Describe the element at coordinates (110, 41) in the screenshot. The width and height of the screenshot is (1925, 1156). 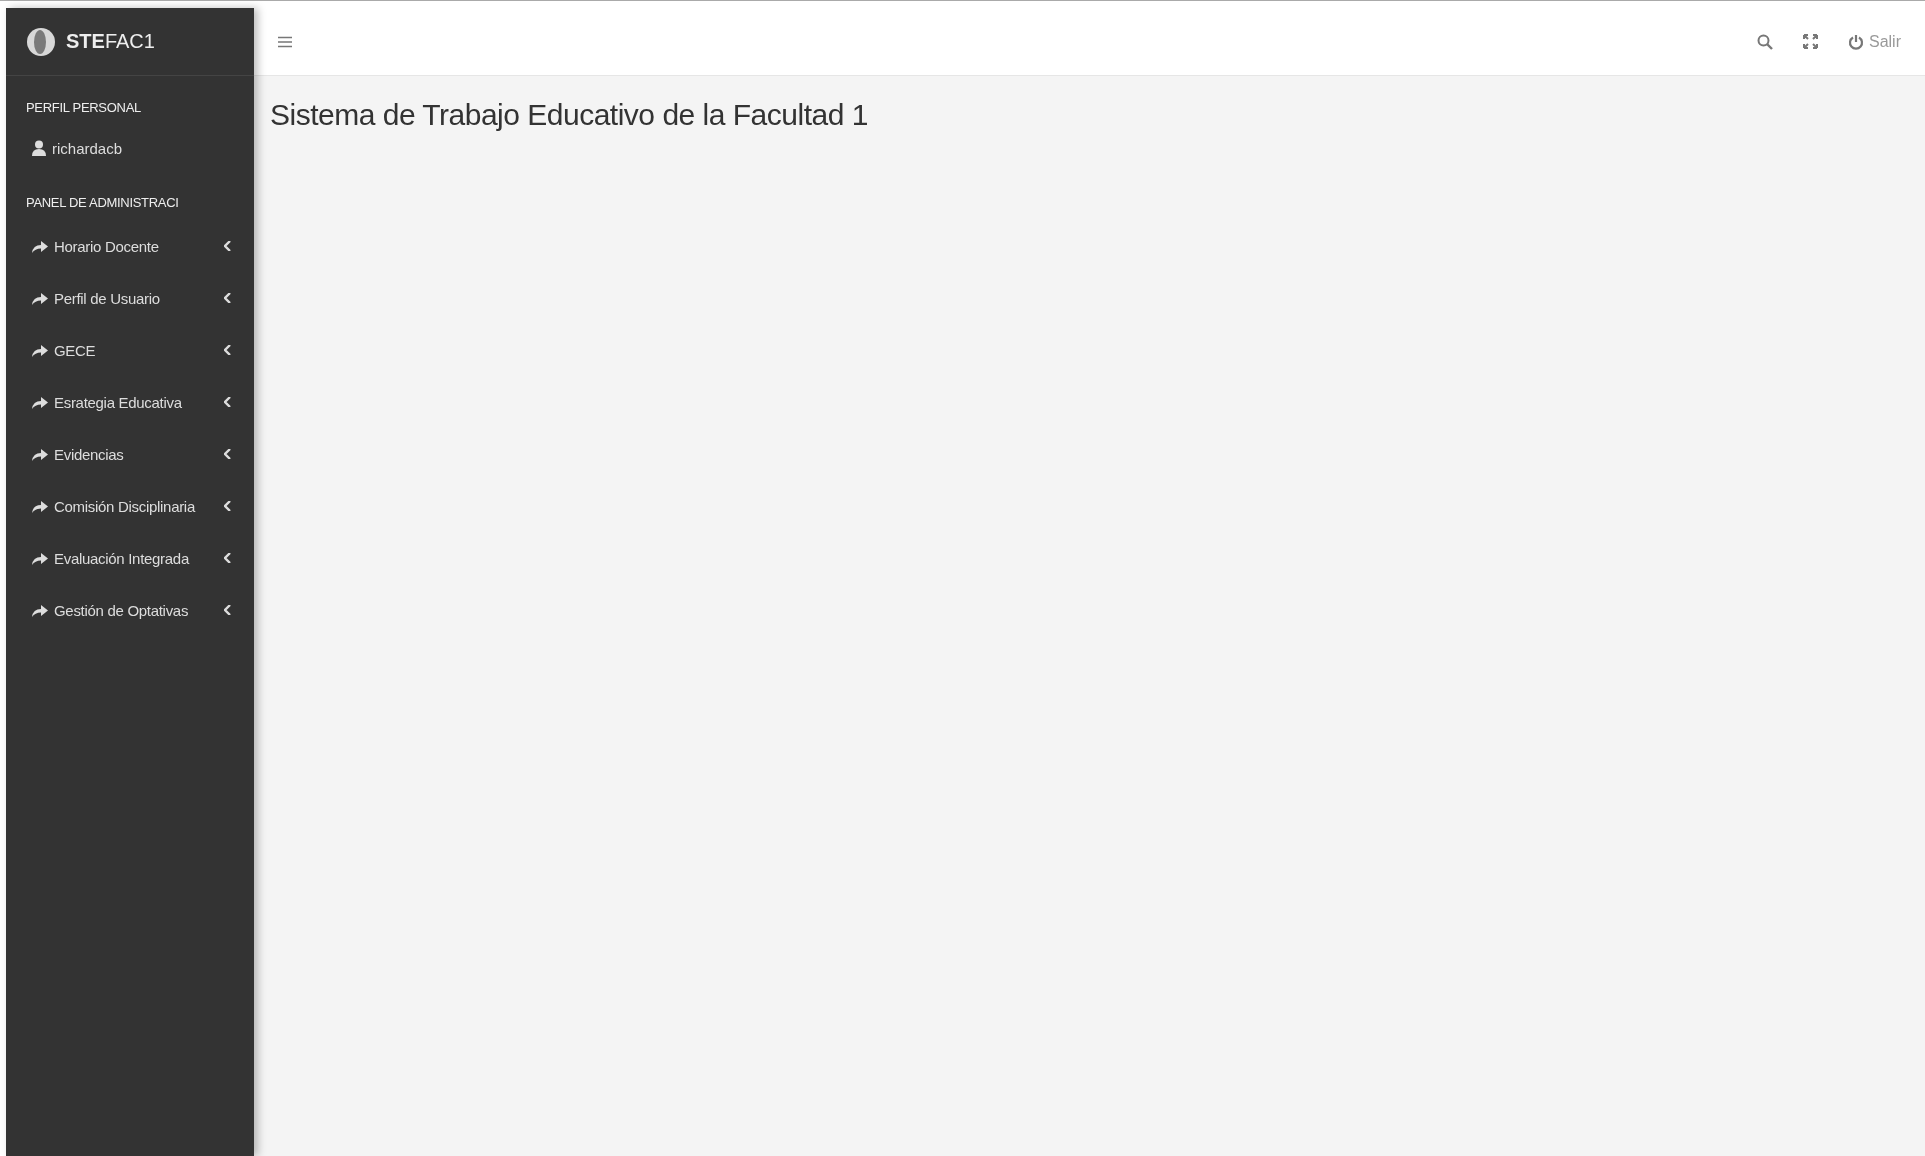
I see `brand-name: STEFAC1` at that location.